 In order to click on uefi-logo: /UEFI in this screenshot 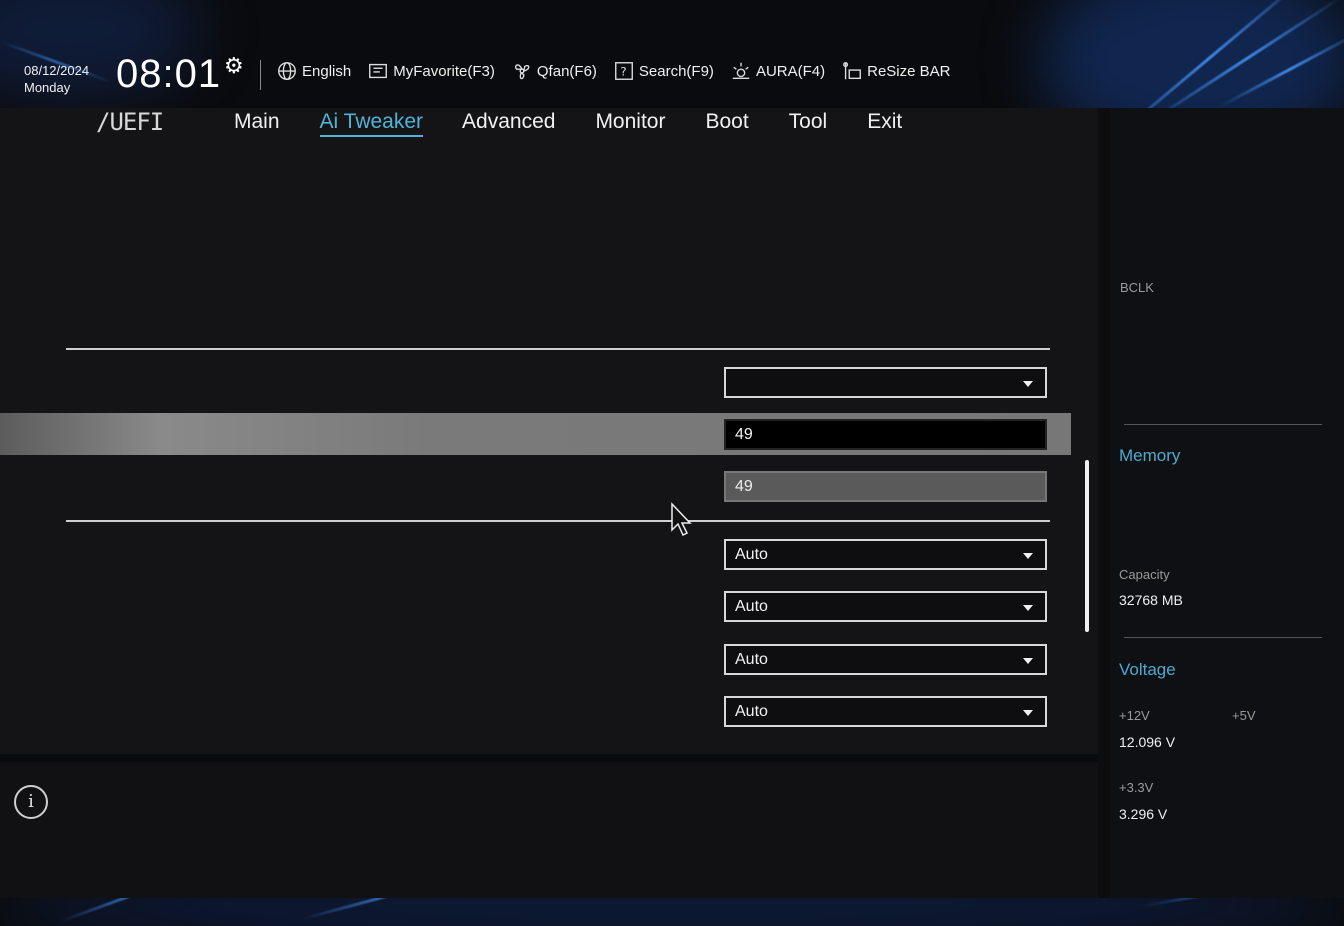, I will do `click(130, 122)`.